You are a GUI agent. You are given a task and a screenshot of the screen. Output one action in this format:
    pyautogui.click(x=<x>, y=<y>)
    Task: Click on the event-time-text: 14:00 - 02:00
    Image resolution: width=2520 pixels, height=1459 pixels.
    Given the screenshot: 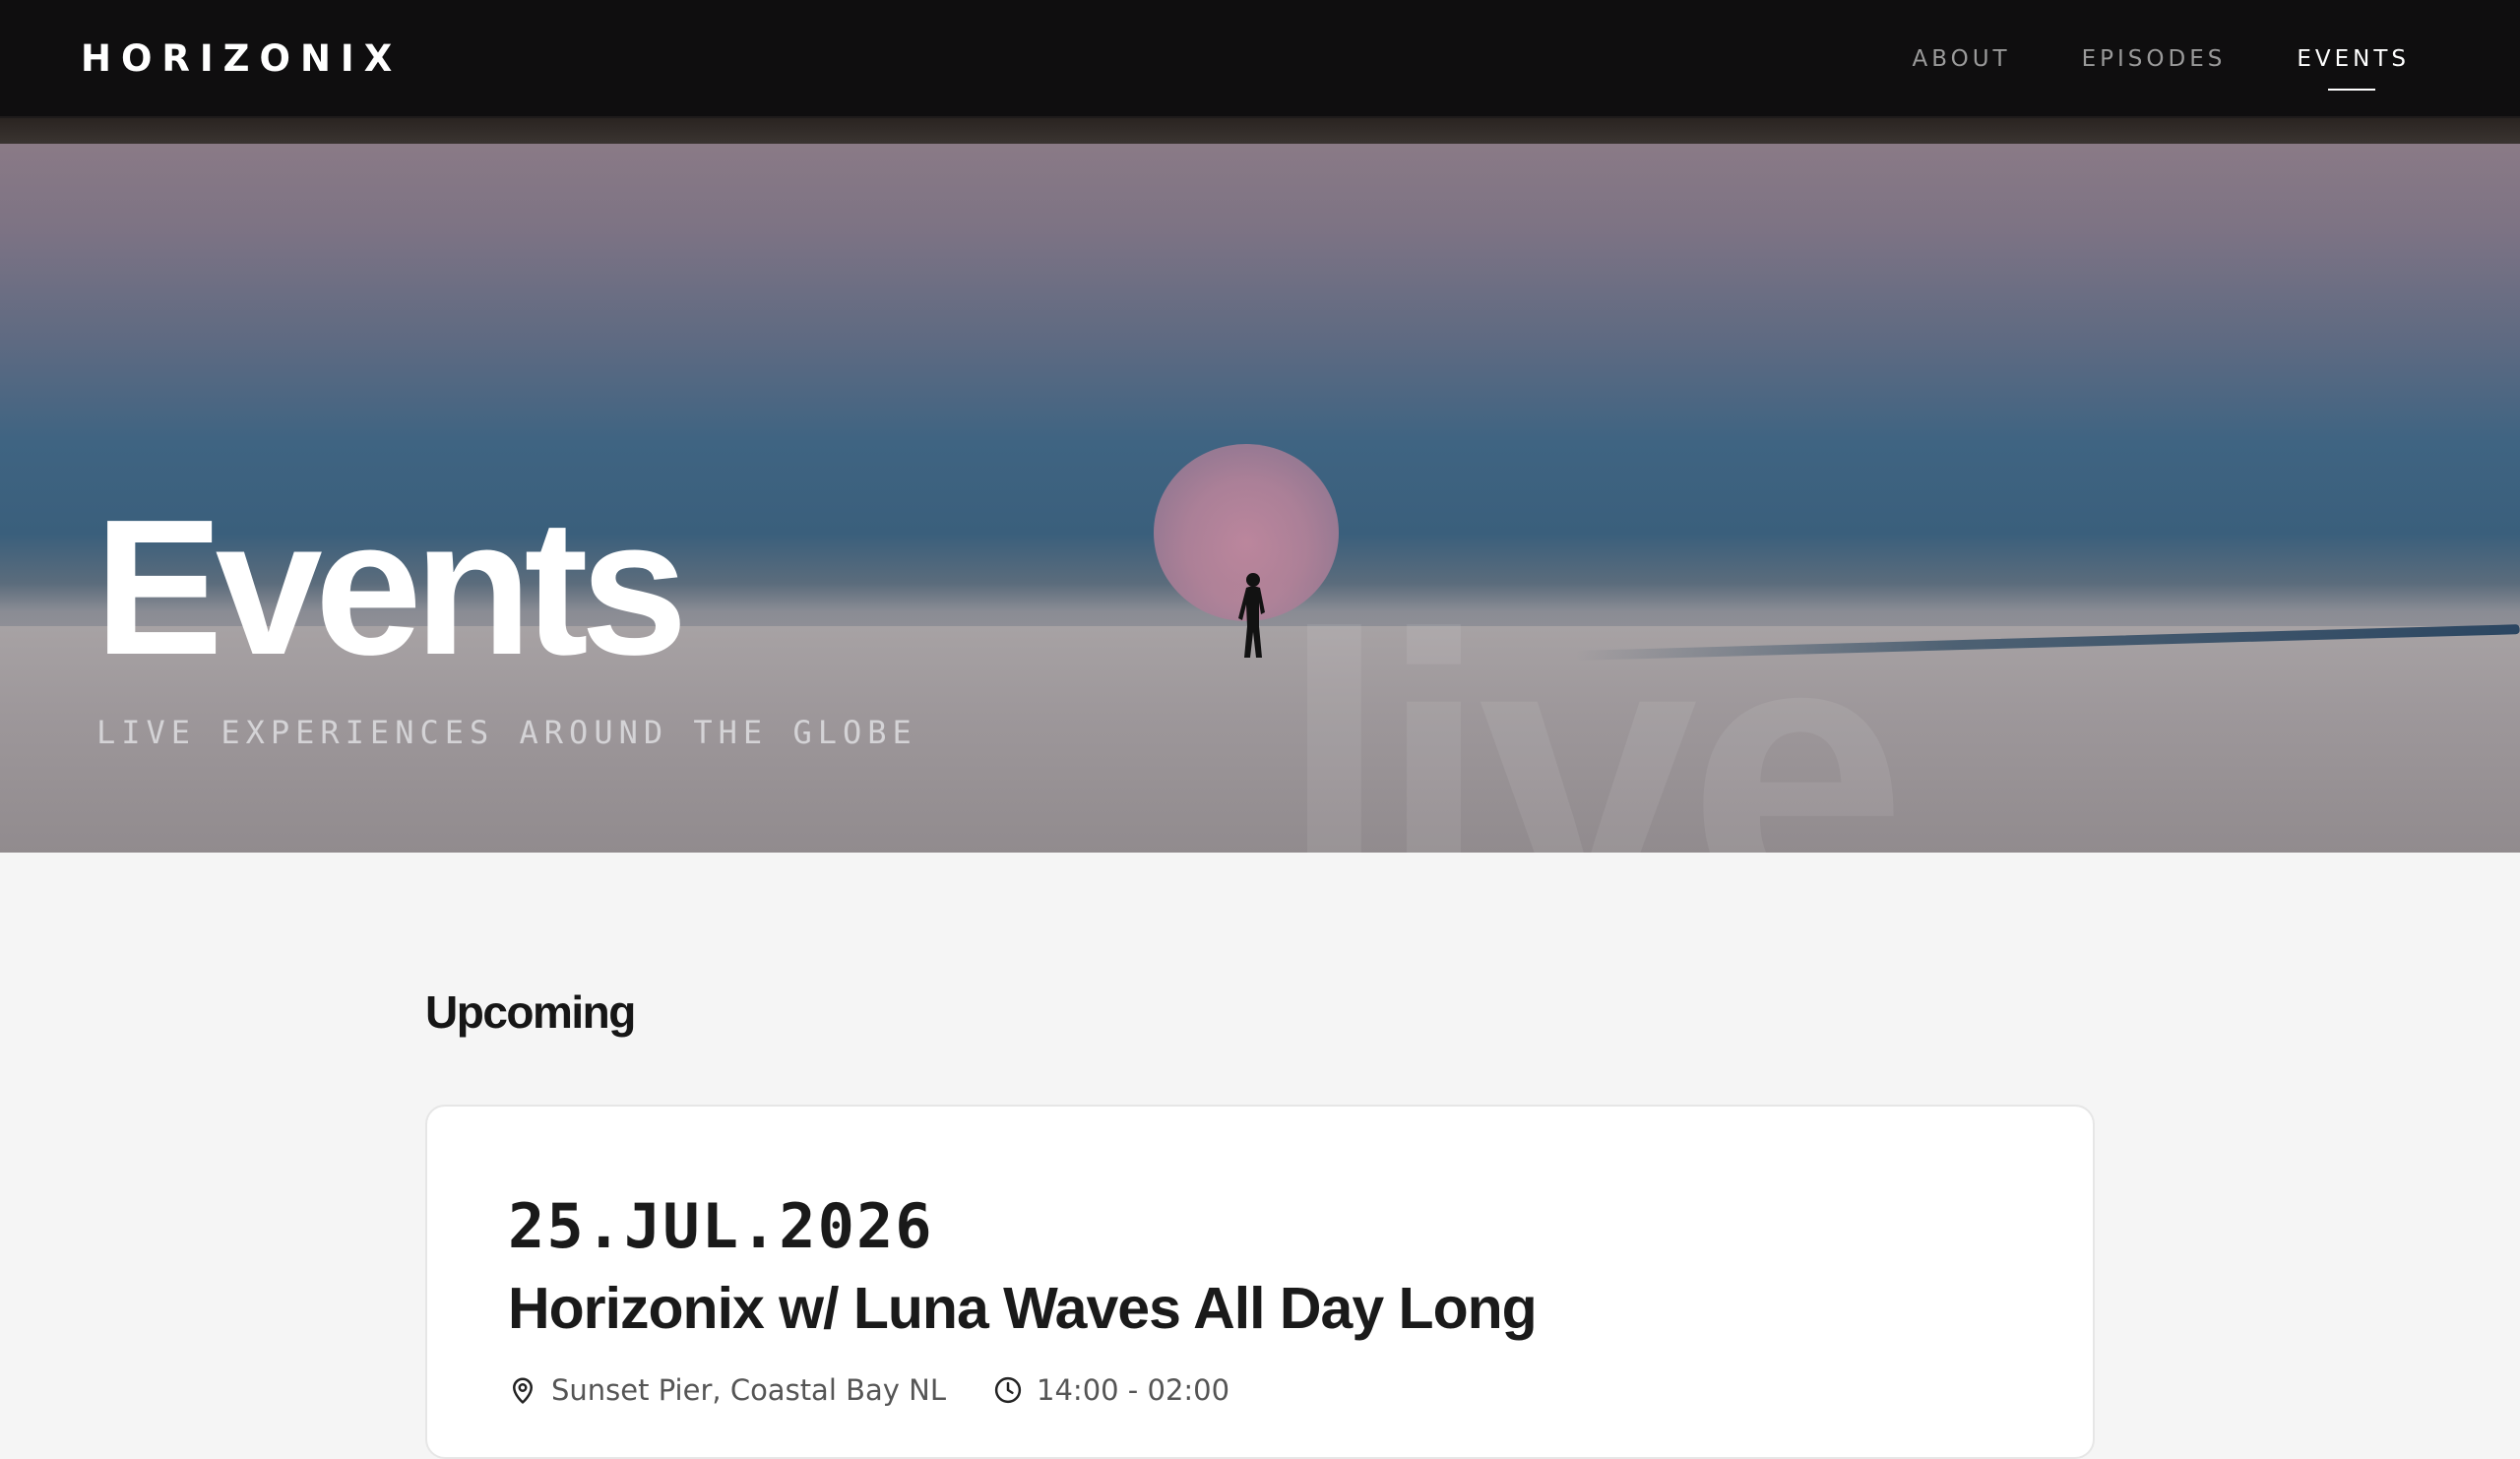 What is the action you would take?
    pyautogui.click(x=1133, y=1390)
    